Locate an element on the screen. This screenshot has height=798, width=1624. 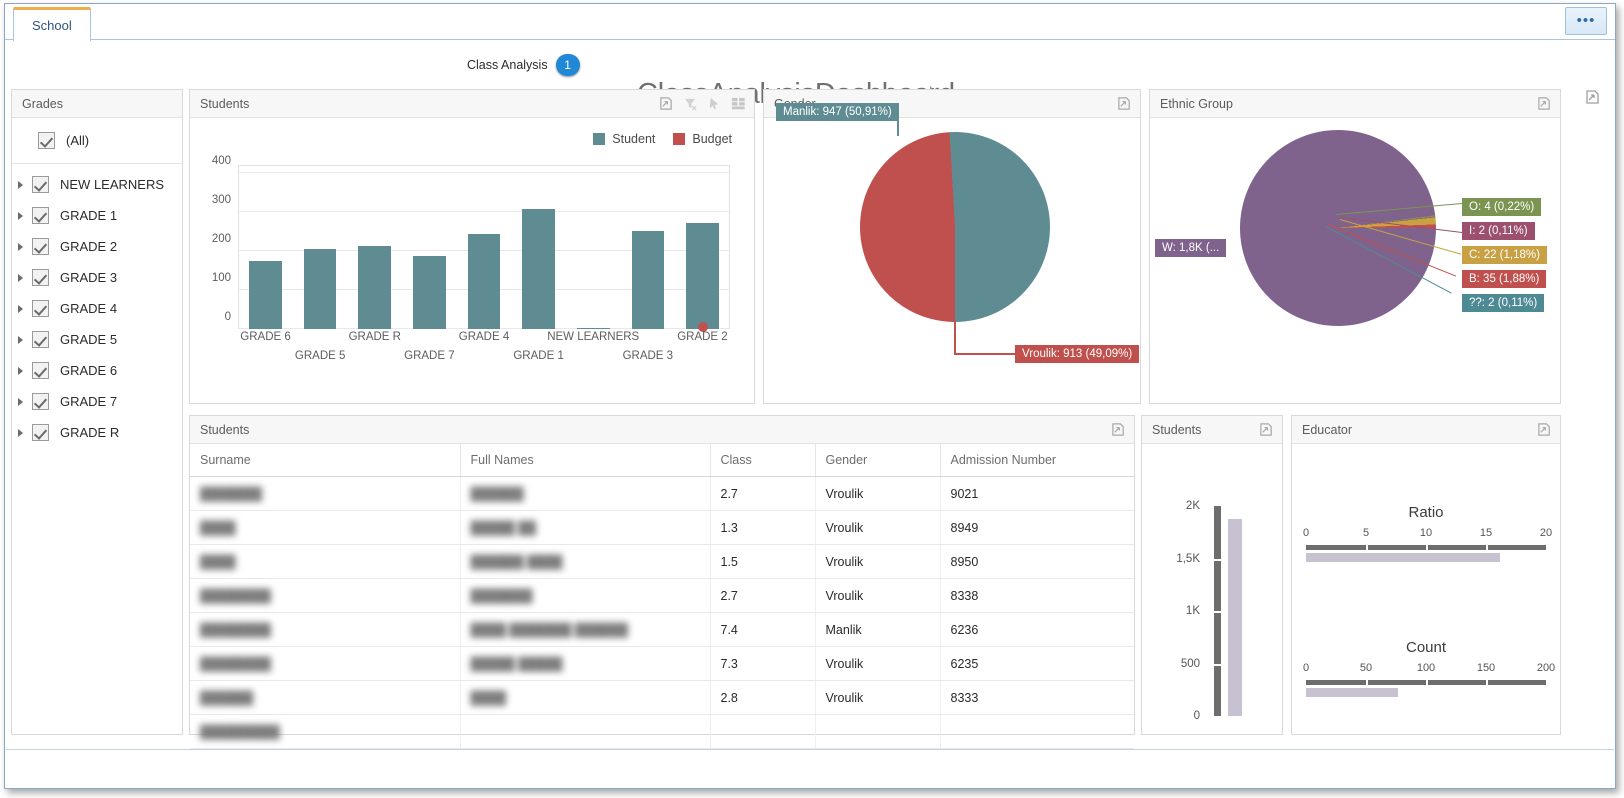
grades-item-grade-2: GRADE 2 is located at coordinates (97, 246).